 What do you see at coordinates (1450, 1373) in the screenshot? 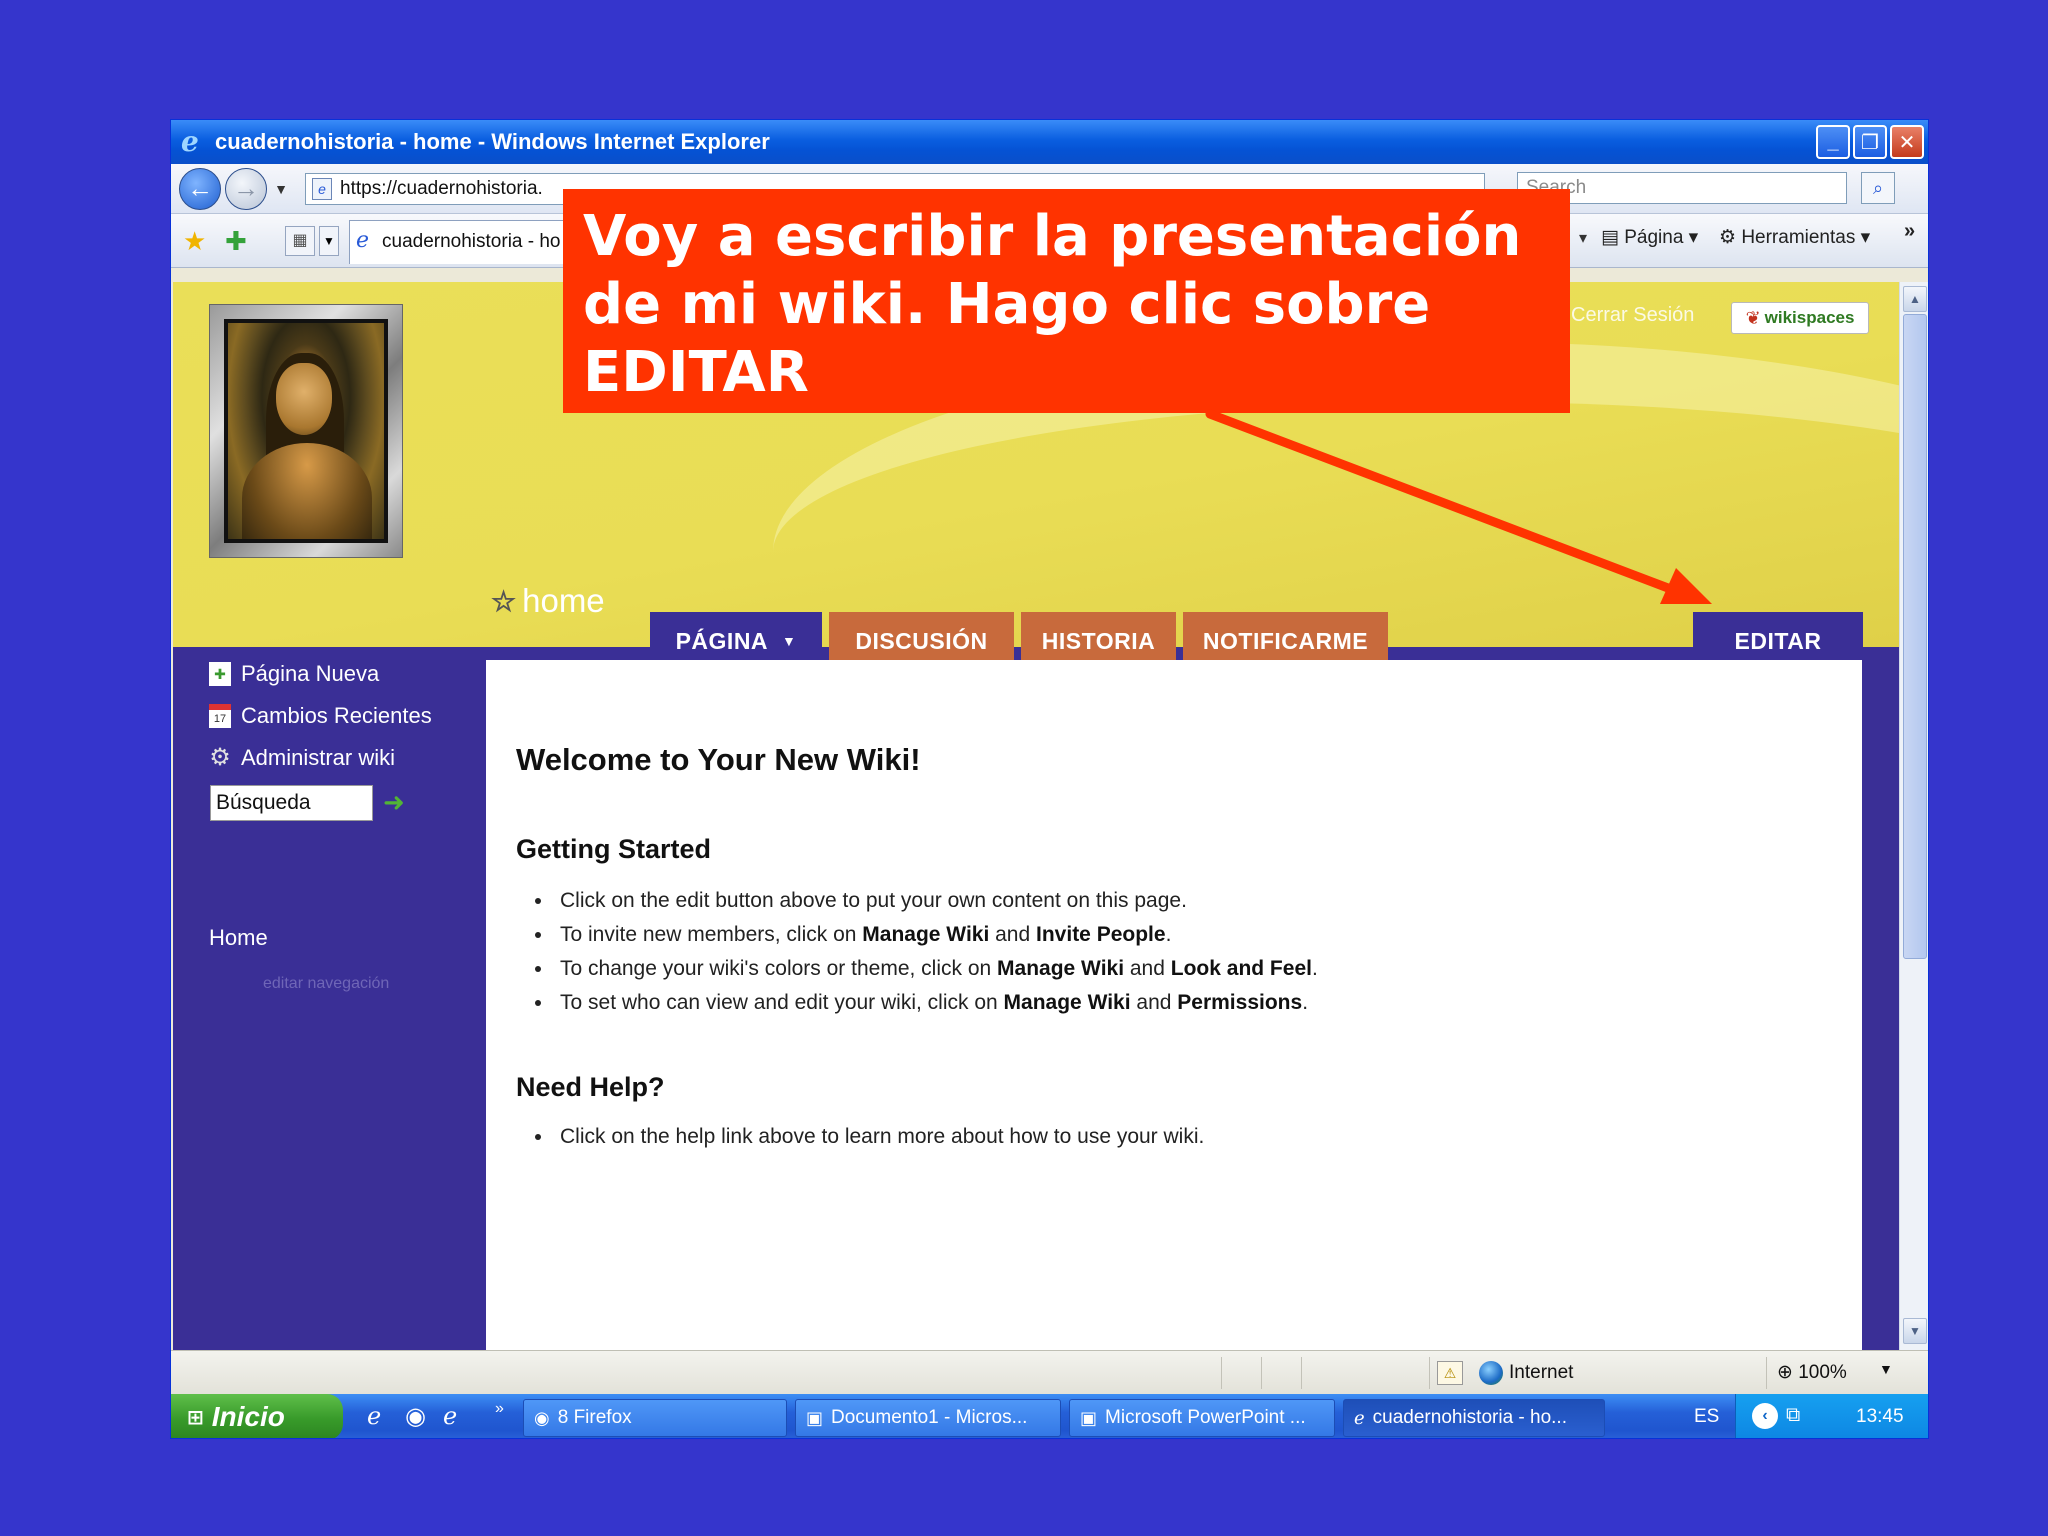
I see `protected-mode-icon: ⚠` at bounding box center [1450, 1373].